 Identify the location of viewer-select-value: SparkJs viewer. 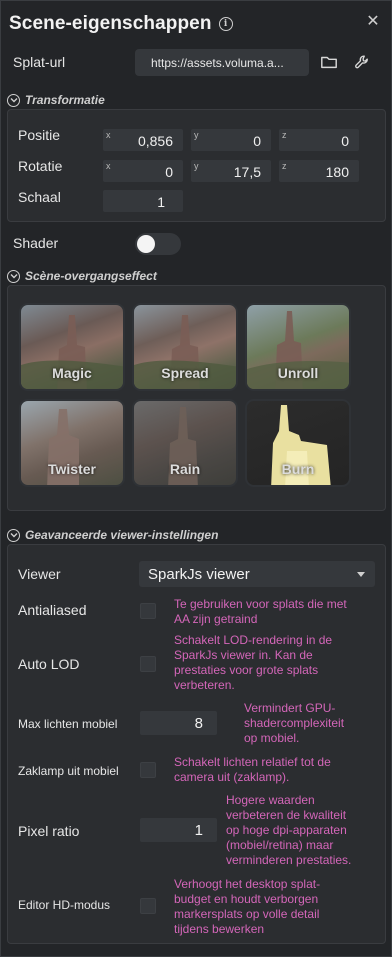
(199, 574).